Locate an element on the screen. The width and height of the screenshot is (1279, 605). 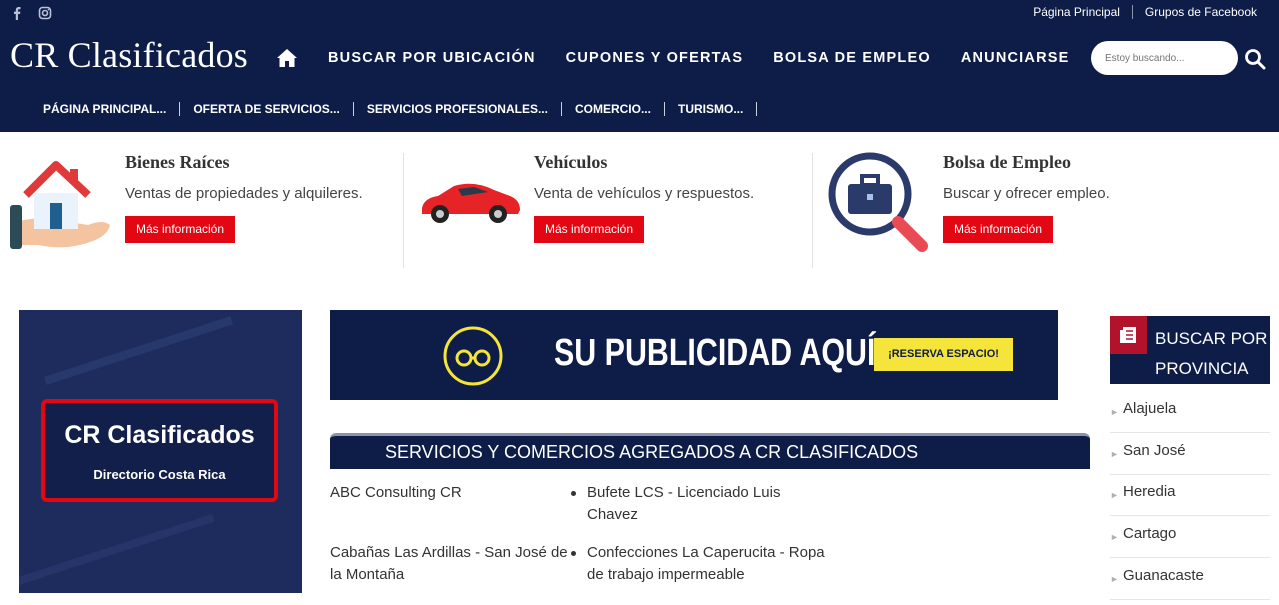
nav-cupones-ofertas: CUPONES Y OFERTAS is located at coordinates (655, 58).